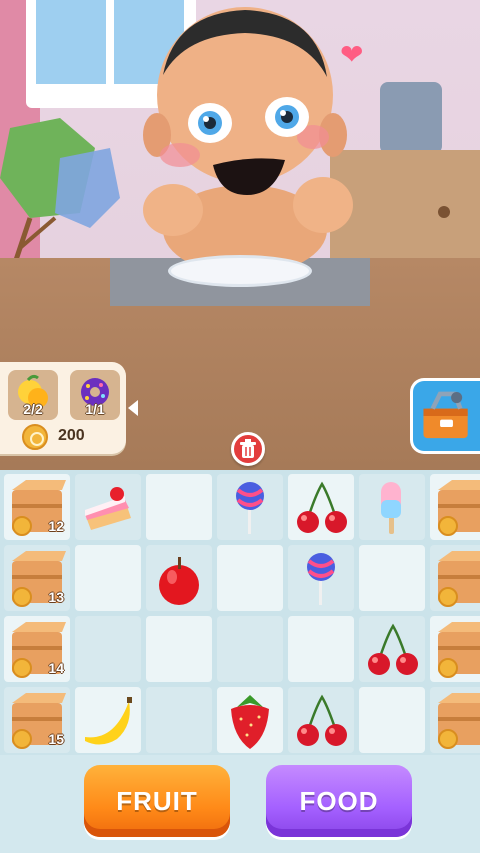 The image size is (480, 853). I want to click on coin-icon, so click(35, 437).